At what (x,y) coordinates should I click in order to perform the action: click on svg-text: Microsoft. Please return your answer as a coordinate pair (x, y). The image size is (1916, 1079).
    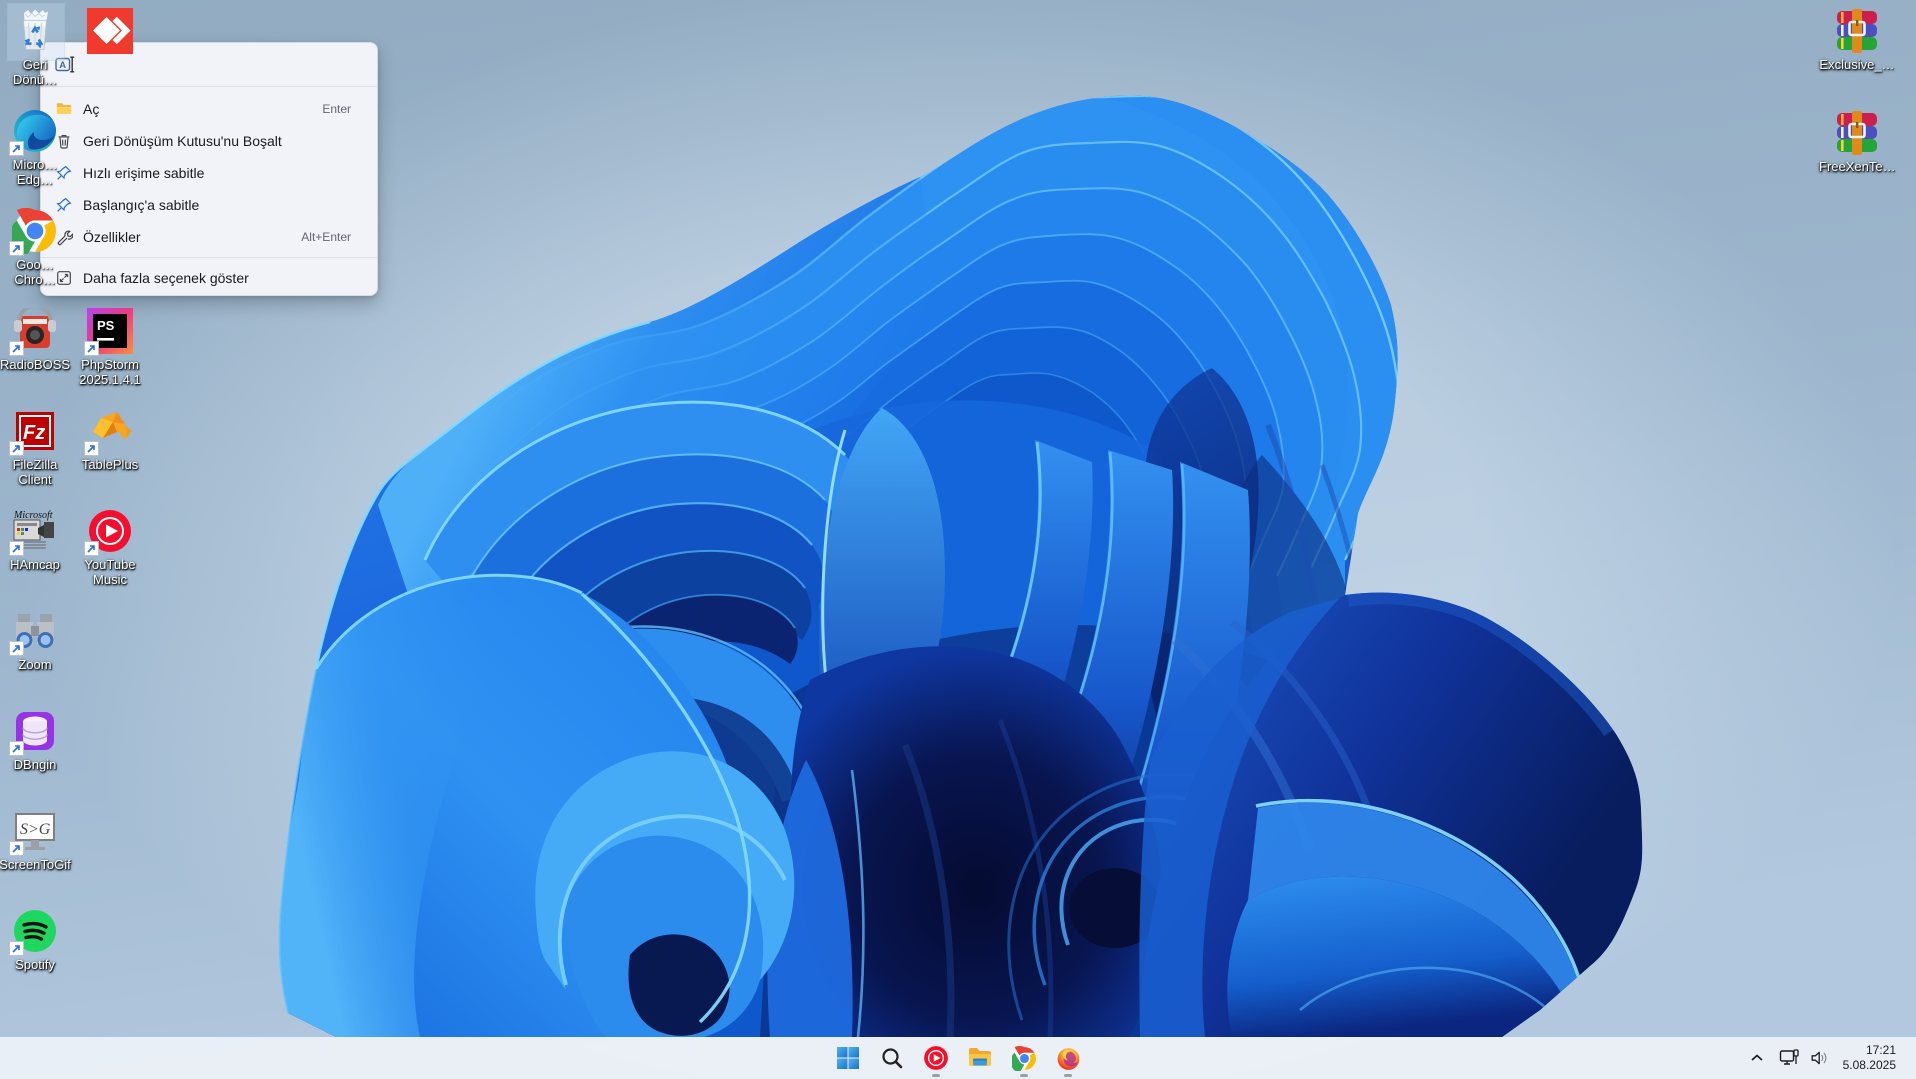
    Looking at the image, I should click on (33, 515).